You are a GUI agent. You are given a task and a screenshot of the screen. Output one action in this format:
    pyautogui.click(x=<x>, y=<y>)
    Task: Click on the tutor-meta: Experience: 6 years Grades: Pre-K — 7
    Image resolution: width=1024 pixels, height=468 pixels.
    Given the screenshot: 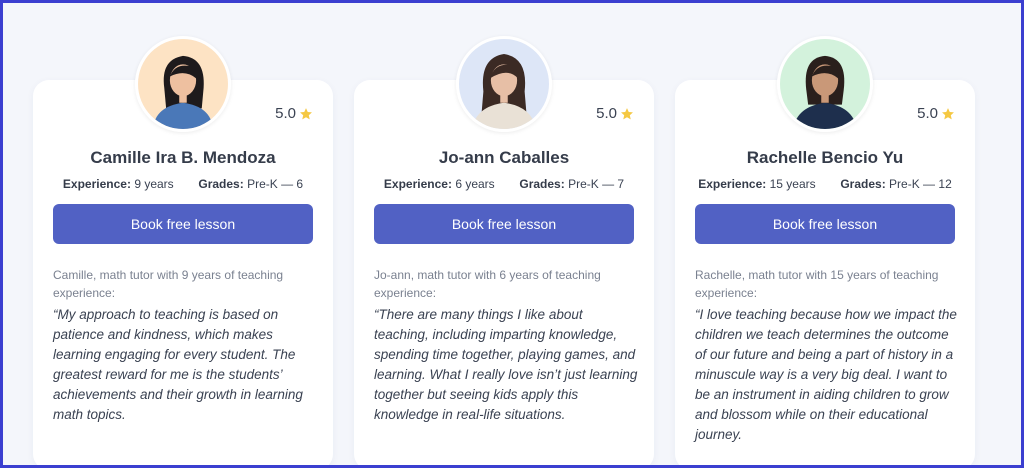 What is the action you would take?
    pyautogui.click(x=504, y=184)
    